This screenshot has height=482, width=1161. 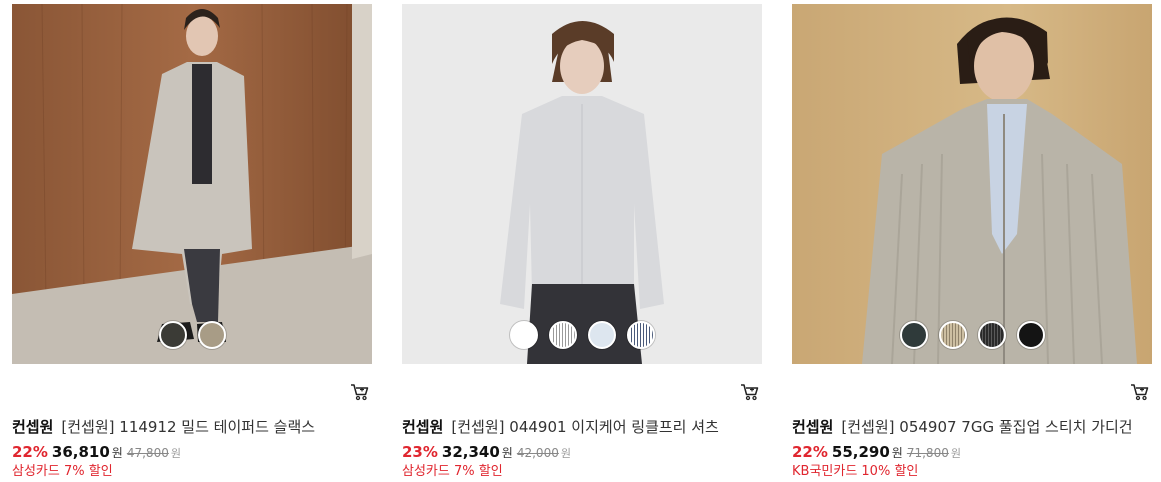 What do you see at coordinates (147, 453) in the screenshot?
I see `original-price: 47,800` at bounding box center [147, 453].